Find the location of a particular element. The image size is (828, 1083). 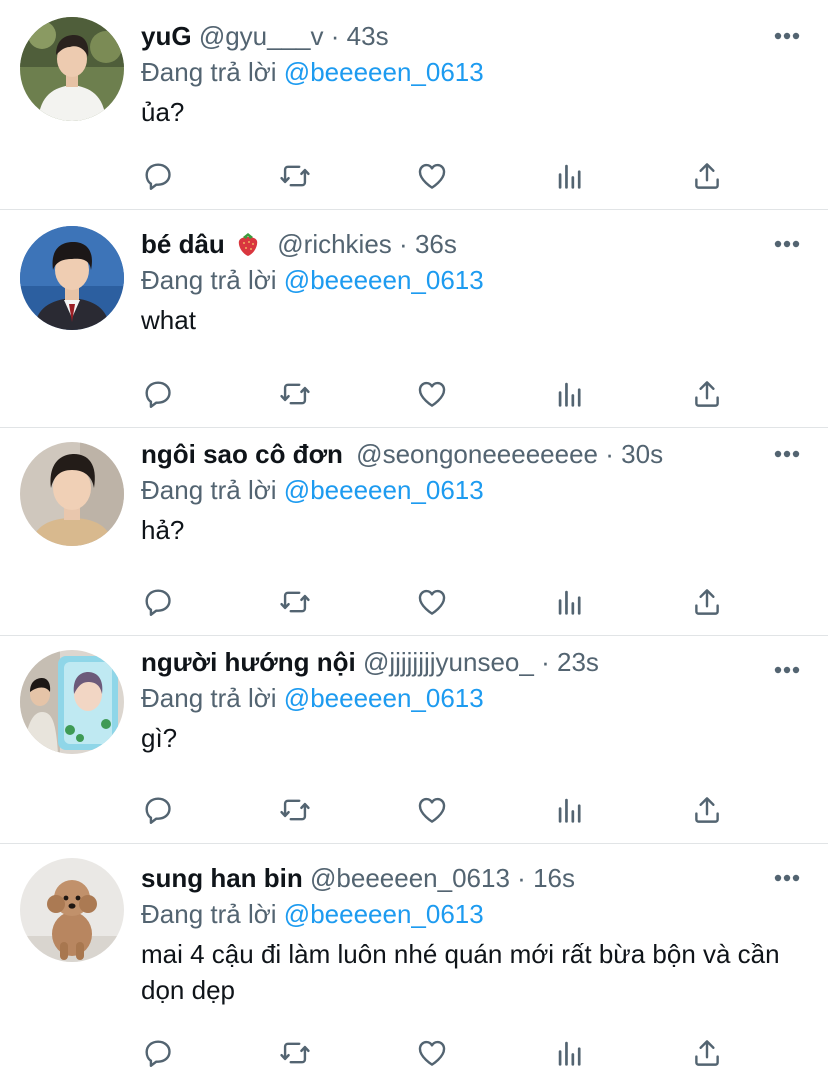

timestamp: 30s is located at coordinates (642, 454).